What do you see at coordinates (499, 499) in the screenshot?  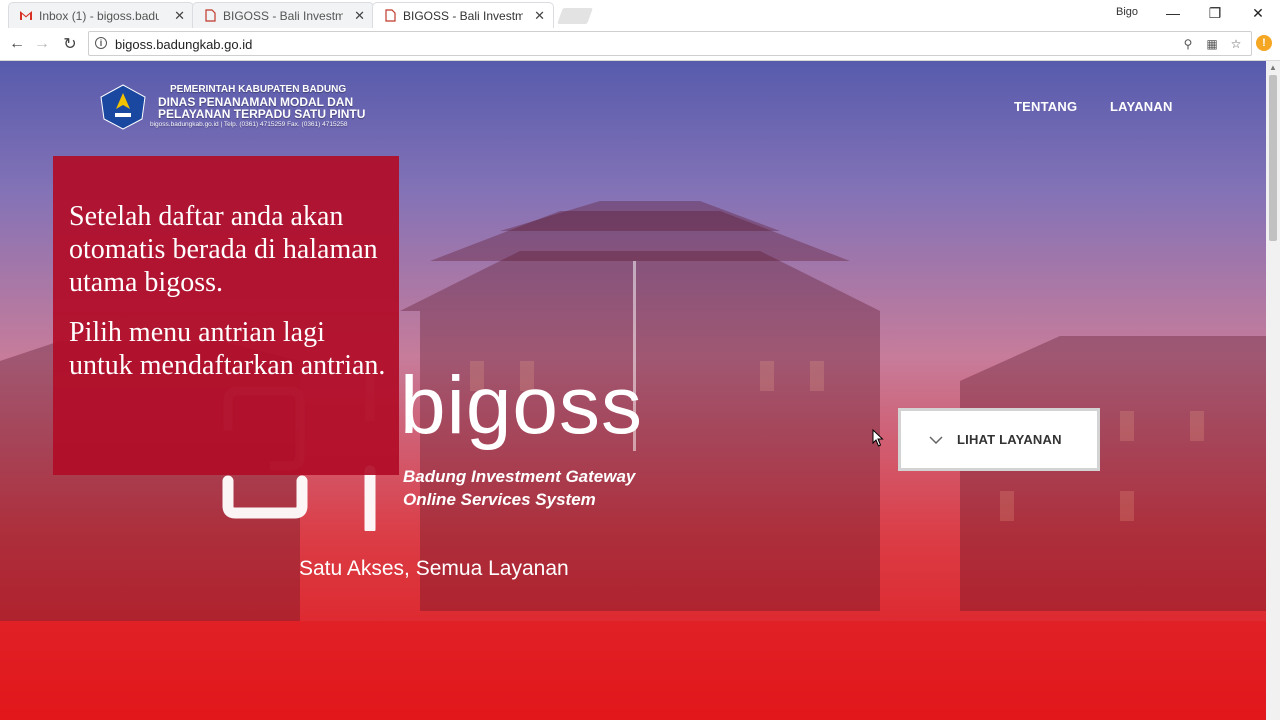 I see `tagline-line-2: Online Services System` at bounding box center [499, 499].